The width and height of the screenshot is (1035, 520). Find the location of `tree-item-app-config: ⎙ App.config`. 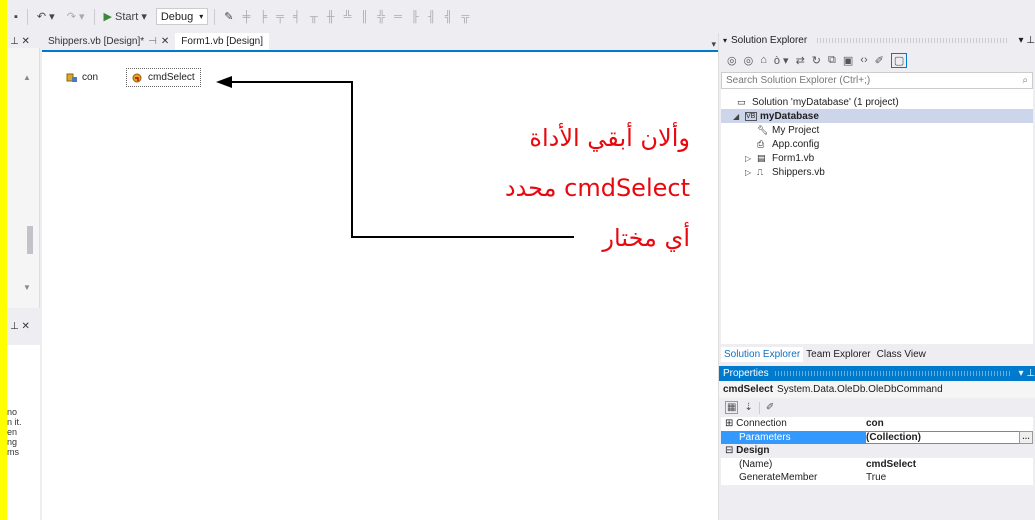

tree-item-app-config: ⎙ App.config is located at coordinates (877, 144).